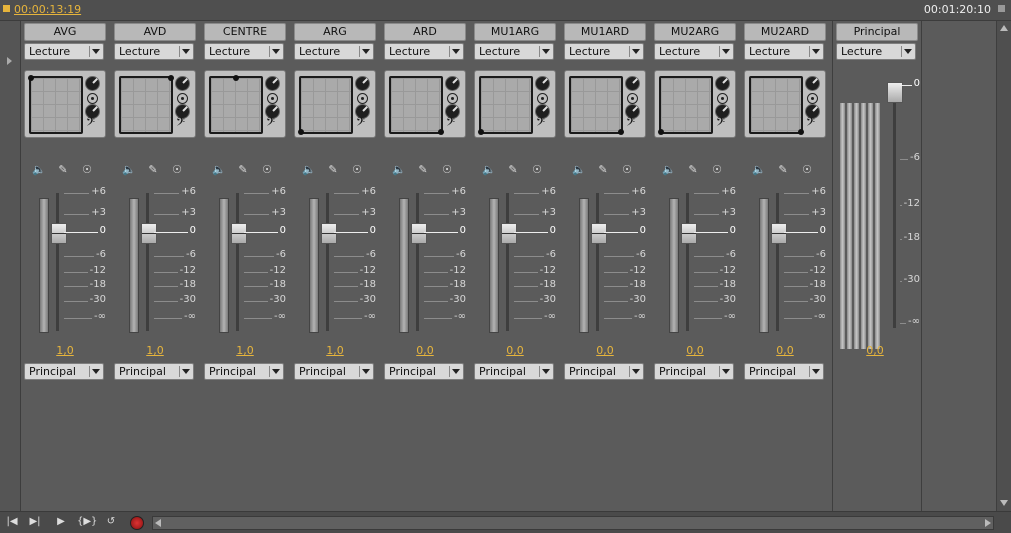 The width and height of the screenshot is (1011, 533). I want to click on loop-icon: ↺, so click(111, 522).